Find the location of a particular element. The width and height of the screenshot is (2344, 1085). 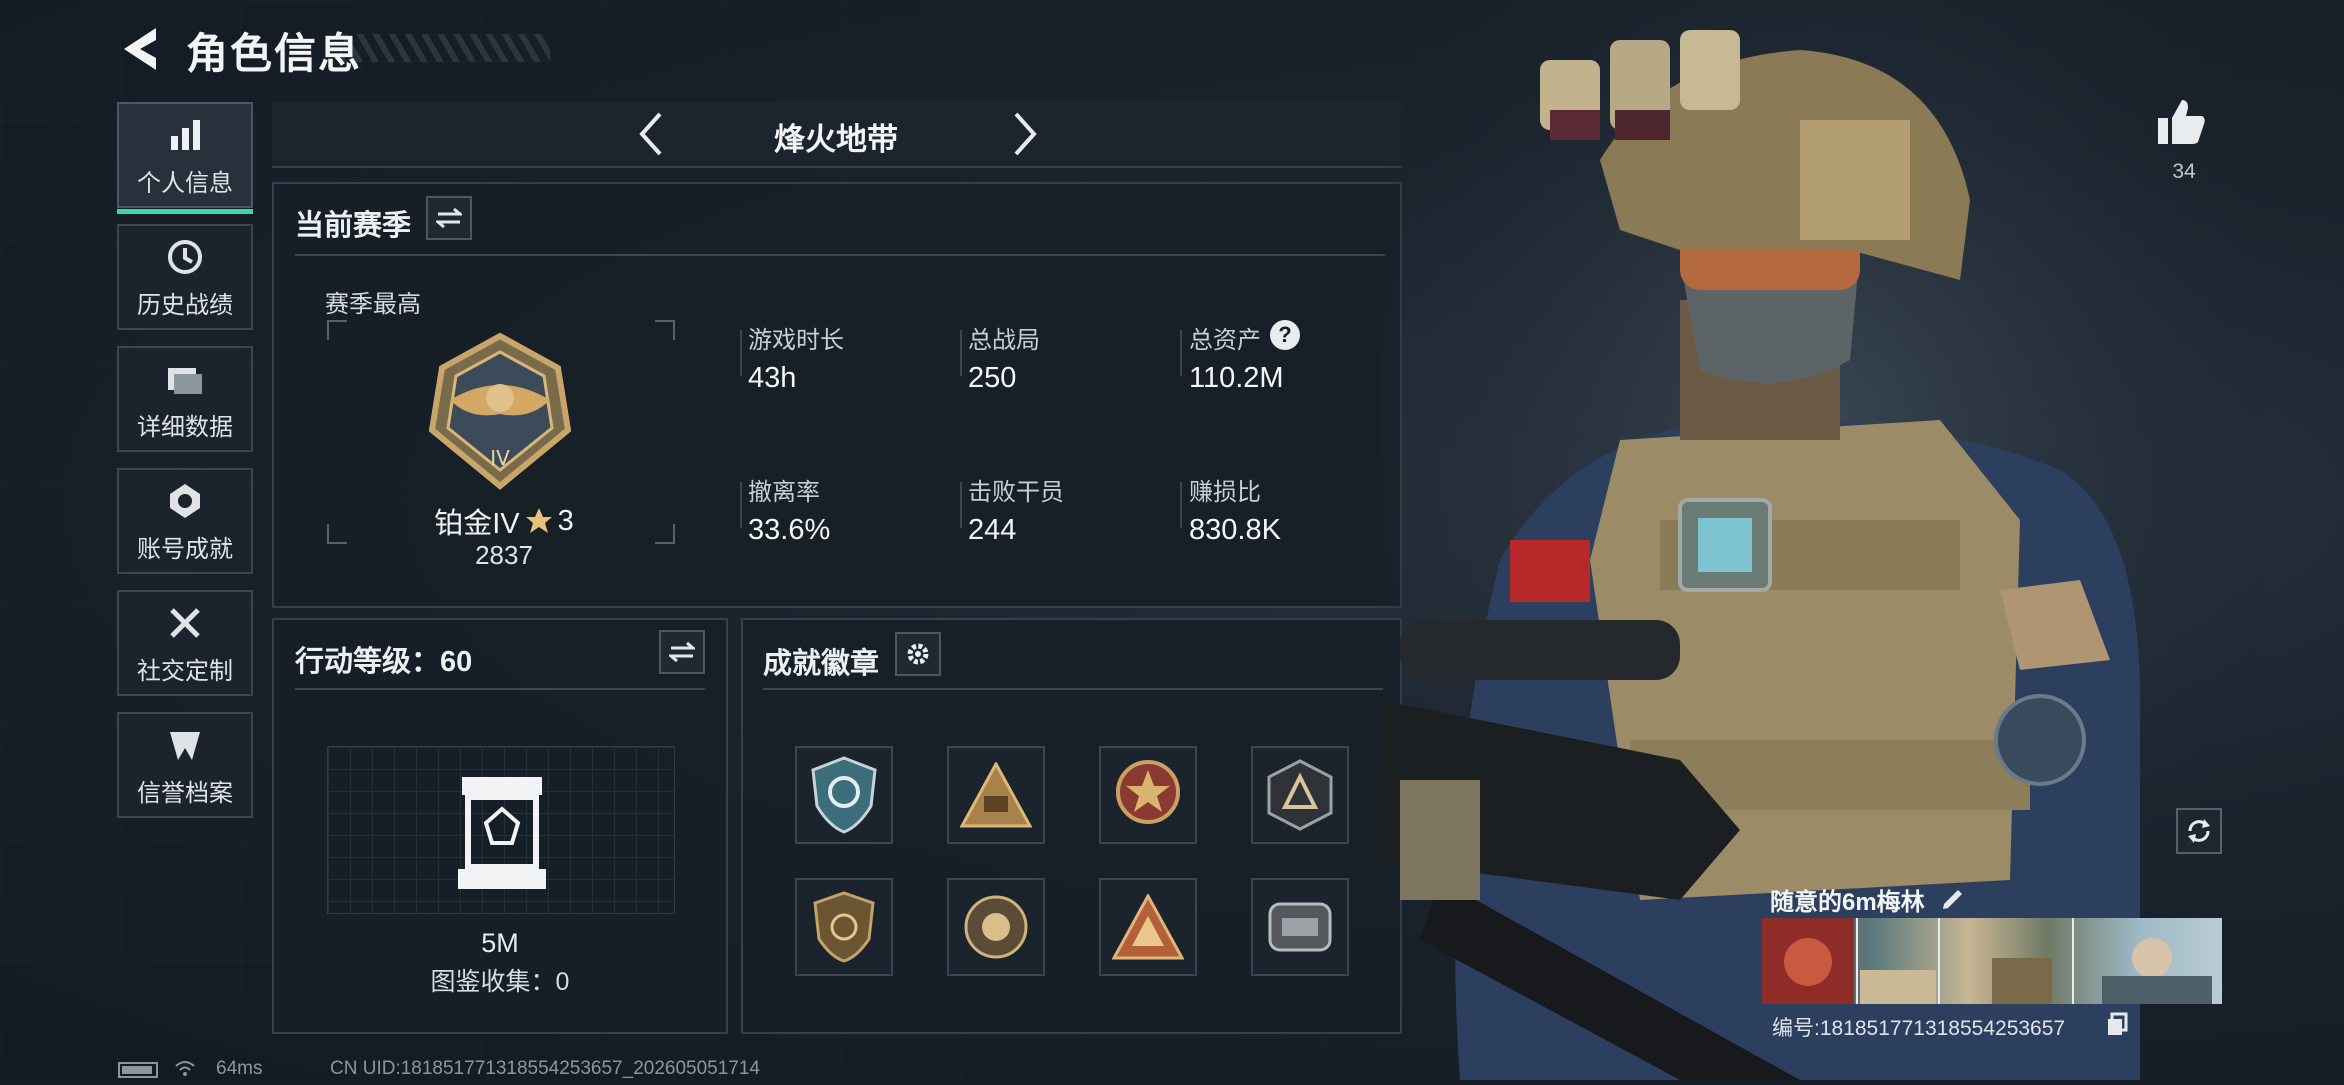

season-title: 当前赛季 is located at coordinates (353, 226).